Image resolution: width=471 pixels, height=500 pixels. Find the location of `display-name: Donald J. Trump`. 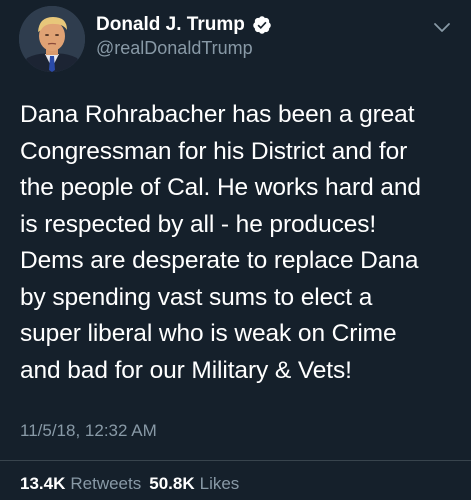

display-name: Donald J. Trump is located at coordinates (170, 25).